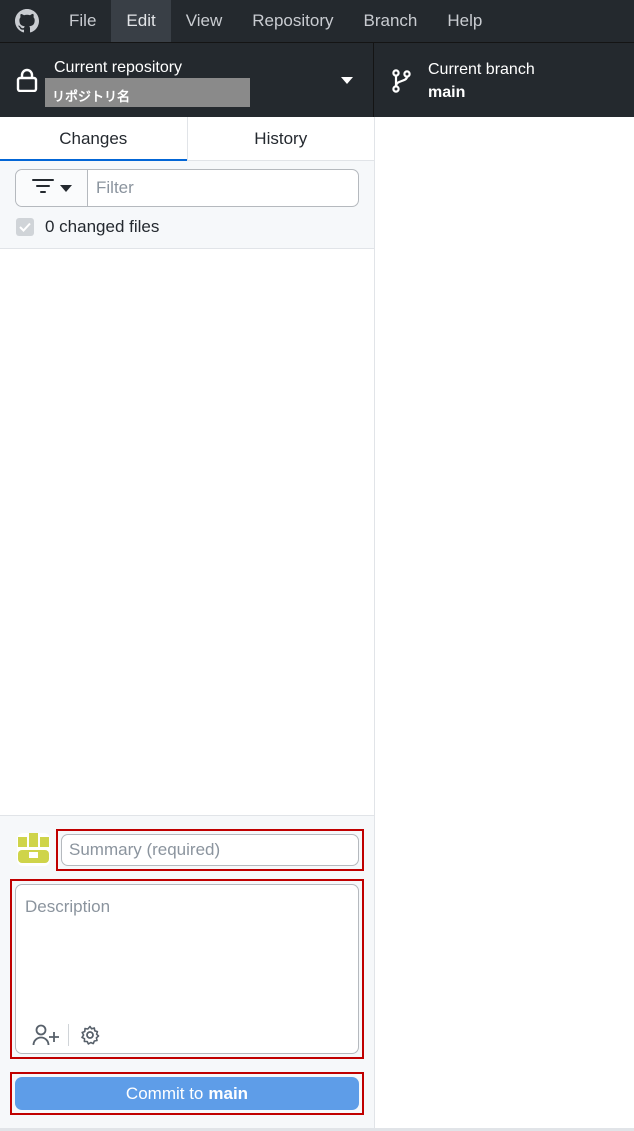 This screenshot has height=1131, width=634. I want to click on current-repository-button: Current repository リポジトリ名, so click(187, 80).